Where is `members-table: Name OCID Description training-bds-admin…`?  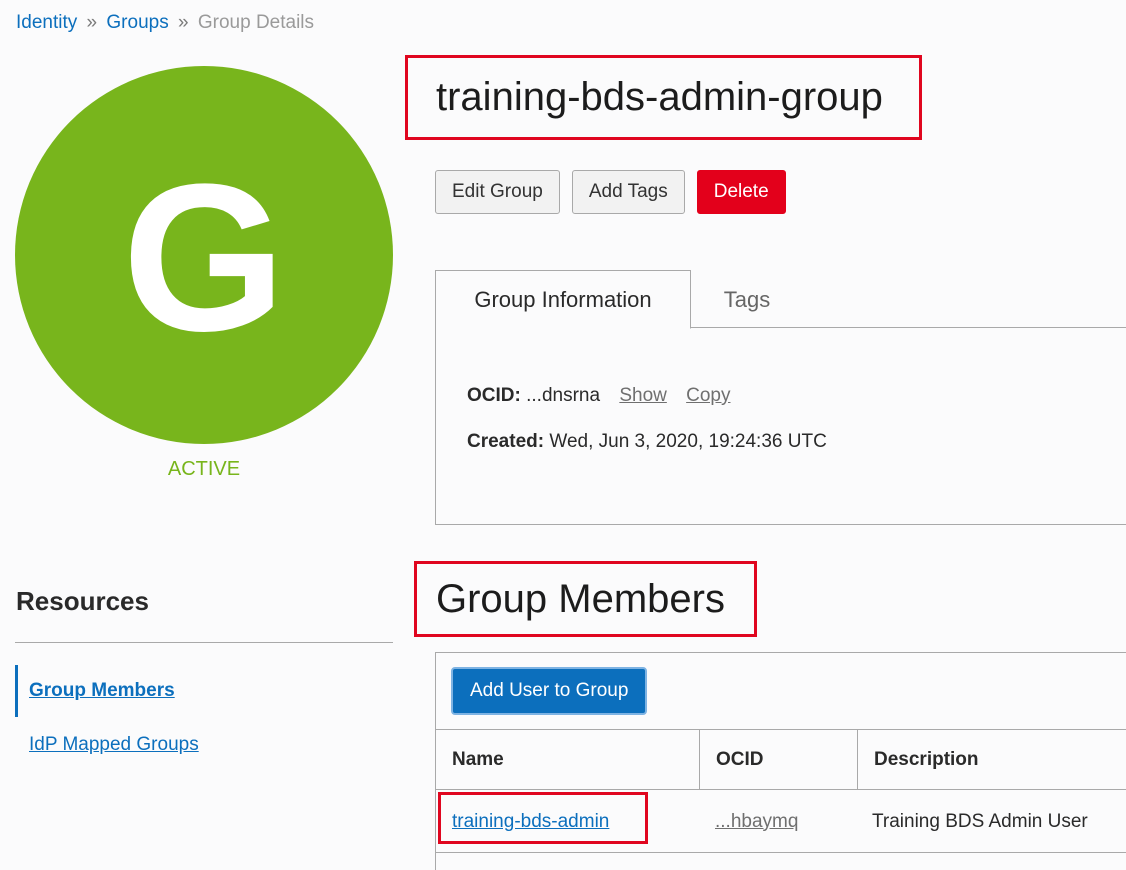 members-table: Name OCID Description training-bds-admin… is located at coordinates (781, 791).